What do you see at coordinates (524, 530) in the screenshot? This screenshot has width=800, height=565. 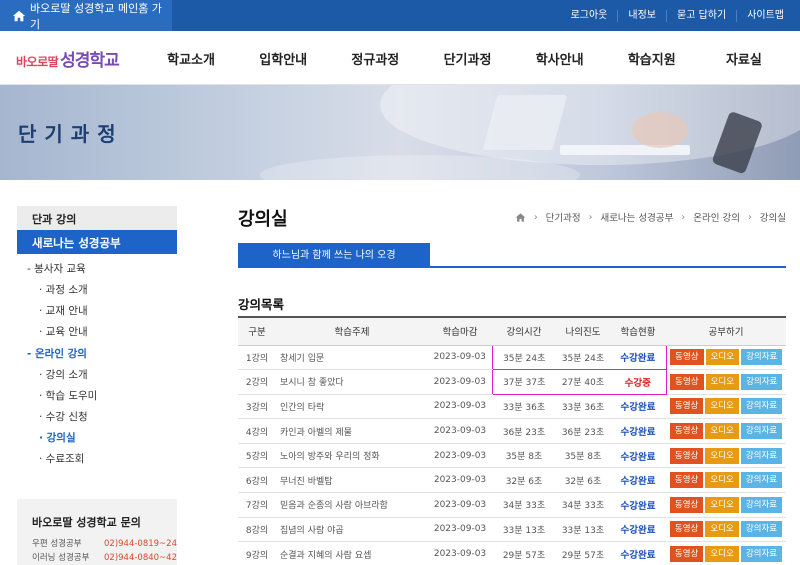 I see `cell-time: 33분 13초` at bounding box center [524, 530].